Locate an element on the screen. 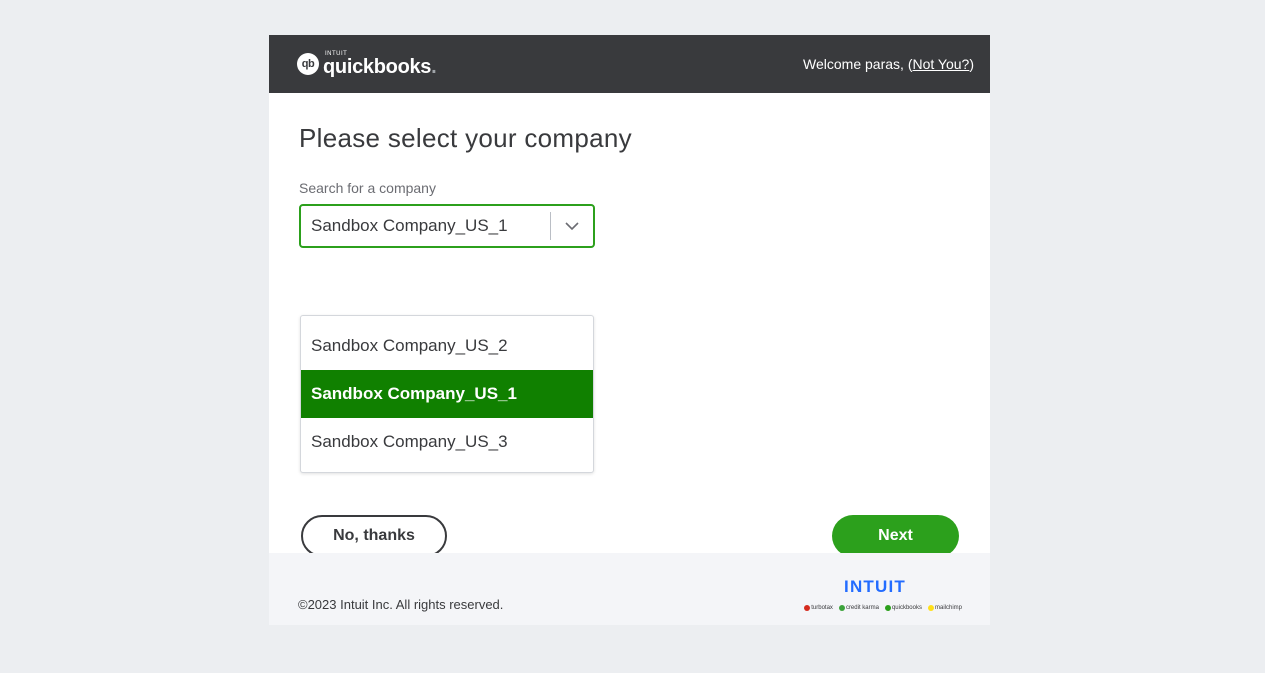  company-select: Sandbox Company_US_1 is located at coordinates (447, 226).